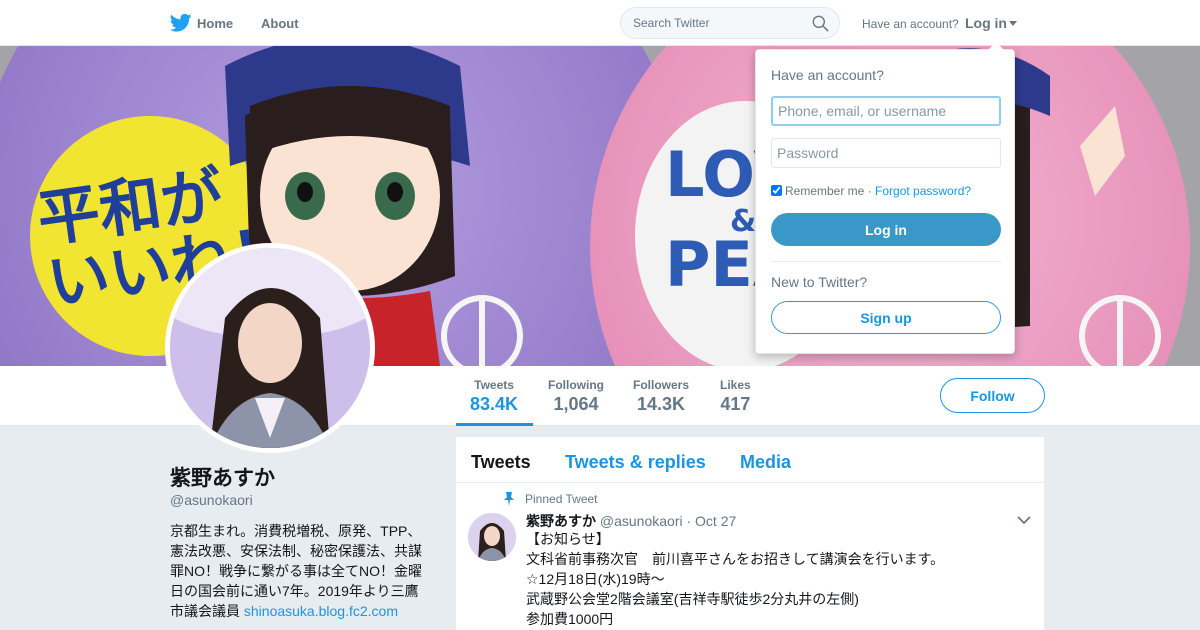 The height and width of the screenshot is (630, 1200). I want to click on timeline-tabs: Tweets Tweets & replies Media, so click(750, 460).